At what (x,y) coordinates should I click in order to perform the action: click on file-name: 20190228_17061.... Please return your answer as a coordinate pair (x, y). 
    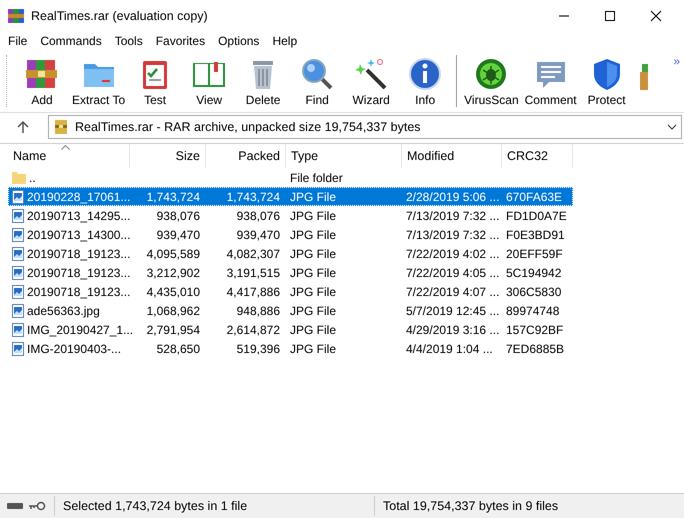
    Looking at the image, I should click on (78, 197).